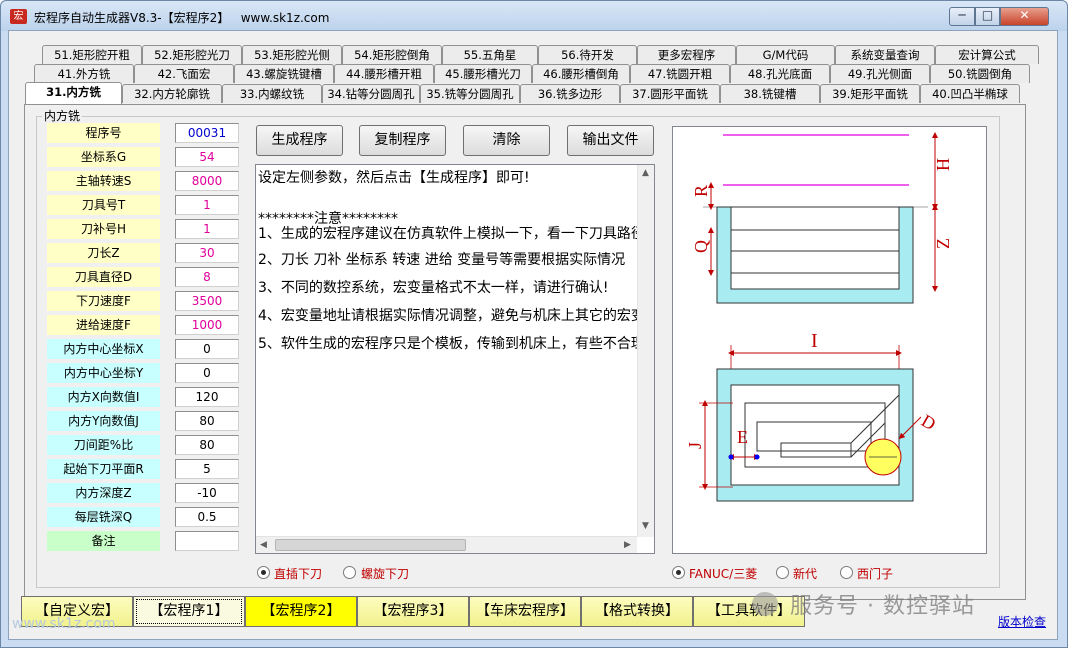  What do you see at coordinates (272, 93) in the screenshot?
I see `tab-33: 33.内螺纹铣` at bounding box center [272, 93].